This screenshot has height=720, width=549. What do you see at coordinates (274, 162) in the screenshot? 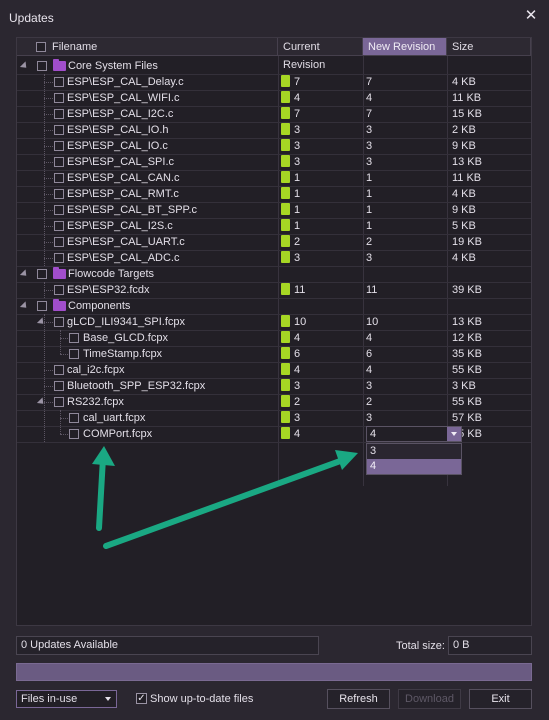
I see `file-row: ESP\ESP_CAL_SPI.c 3 3 13 KB` at bounding box center [274, 162].